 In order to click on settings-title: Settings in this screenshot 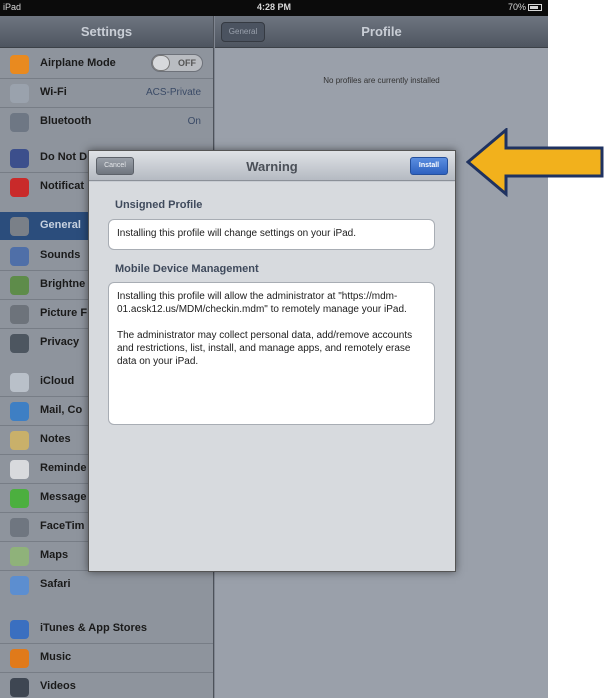, I will do `click(106, 32)`.